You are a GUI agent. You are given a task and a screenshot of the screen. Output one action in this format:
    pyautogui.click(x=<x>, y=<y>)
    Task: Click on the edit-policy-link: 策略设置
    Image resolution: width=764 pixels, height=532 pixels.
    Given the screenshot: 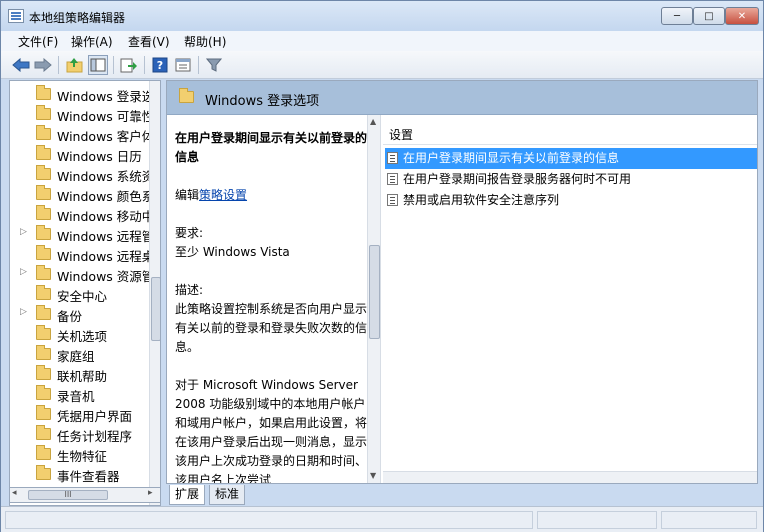 What is the action you would take?
    pyautogui.click(x=223, y=195)
    